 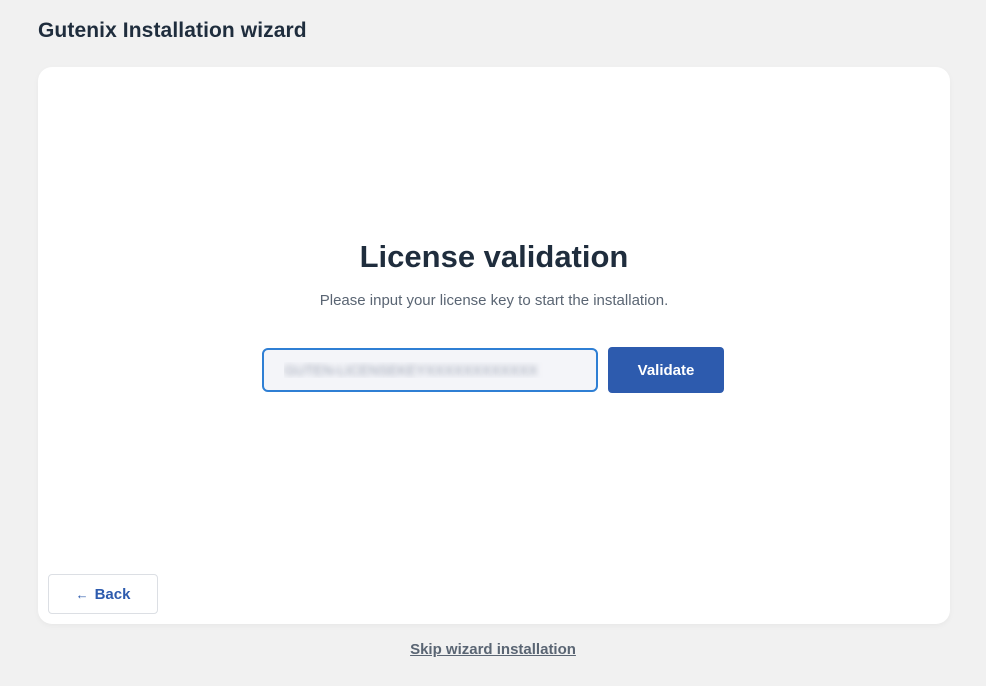 I want to click on page-title: Gutenix Installation wizard, so click(x=172, y=30).